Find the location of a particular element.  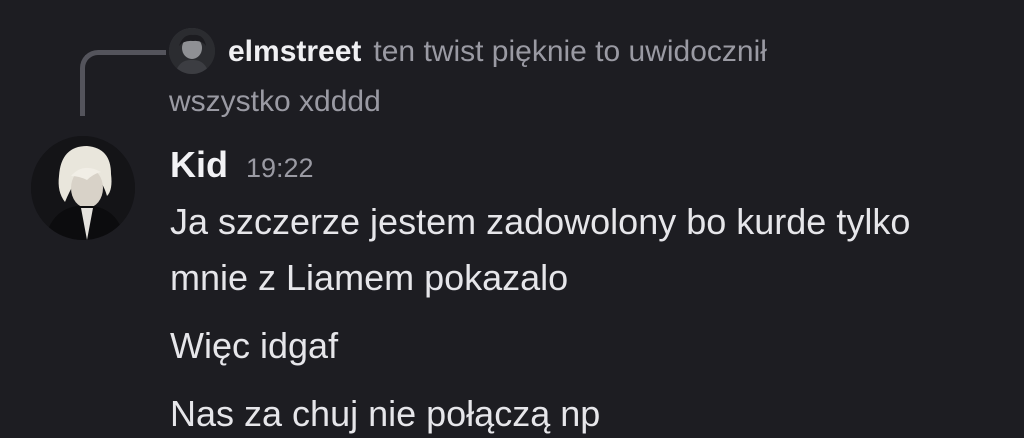

message-header: Kid 19:22 is located at coordinates (242, 166).